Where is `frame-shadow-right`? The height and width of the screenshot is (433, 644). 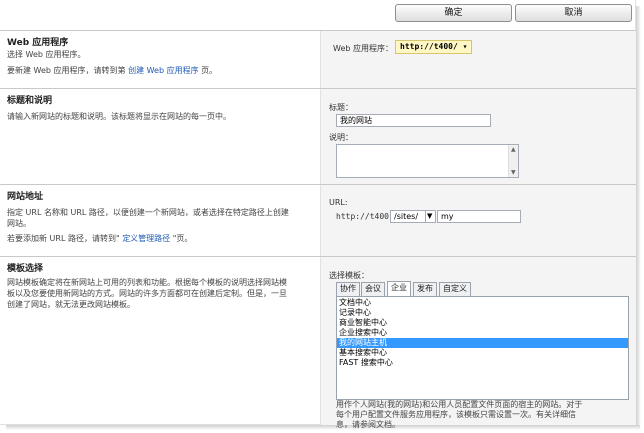
frame-shadow-right is located at coordinates (638, 217).